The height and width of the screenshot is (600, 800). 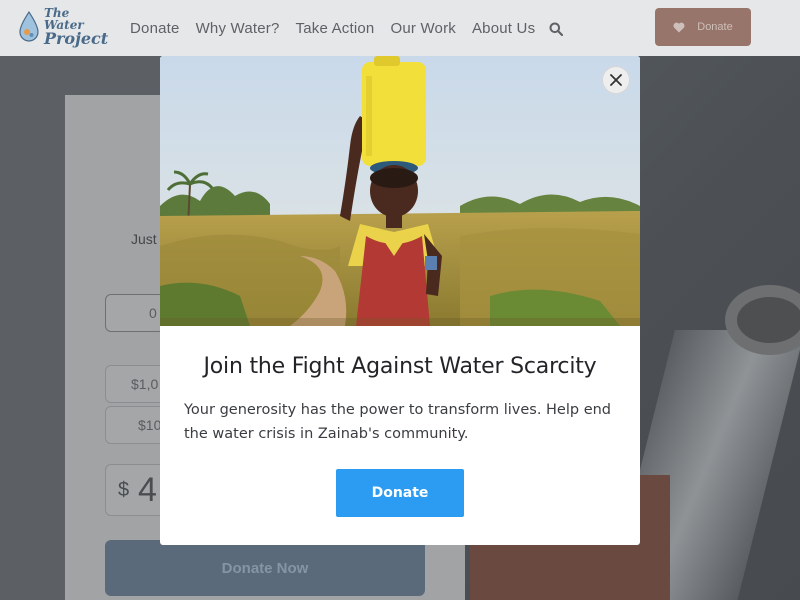 I want to click on bg-amount-option-1: $1,0, so click(x=135, y=384).